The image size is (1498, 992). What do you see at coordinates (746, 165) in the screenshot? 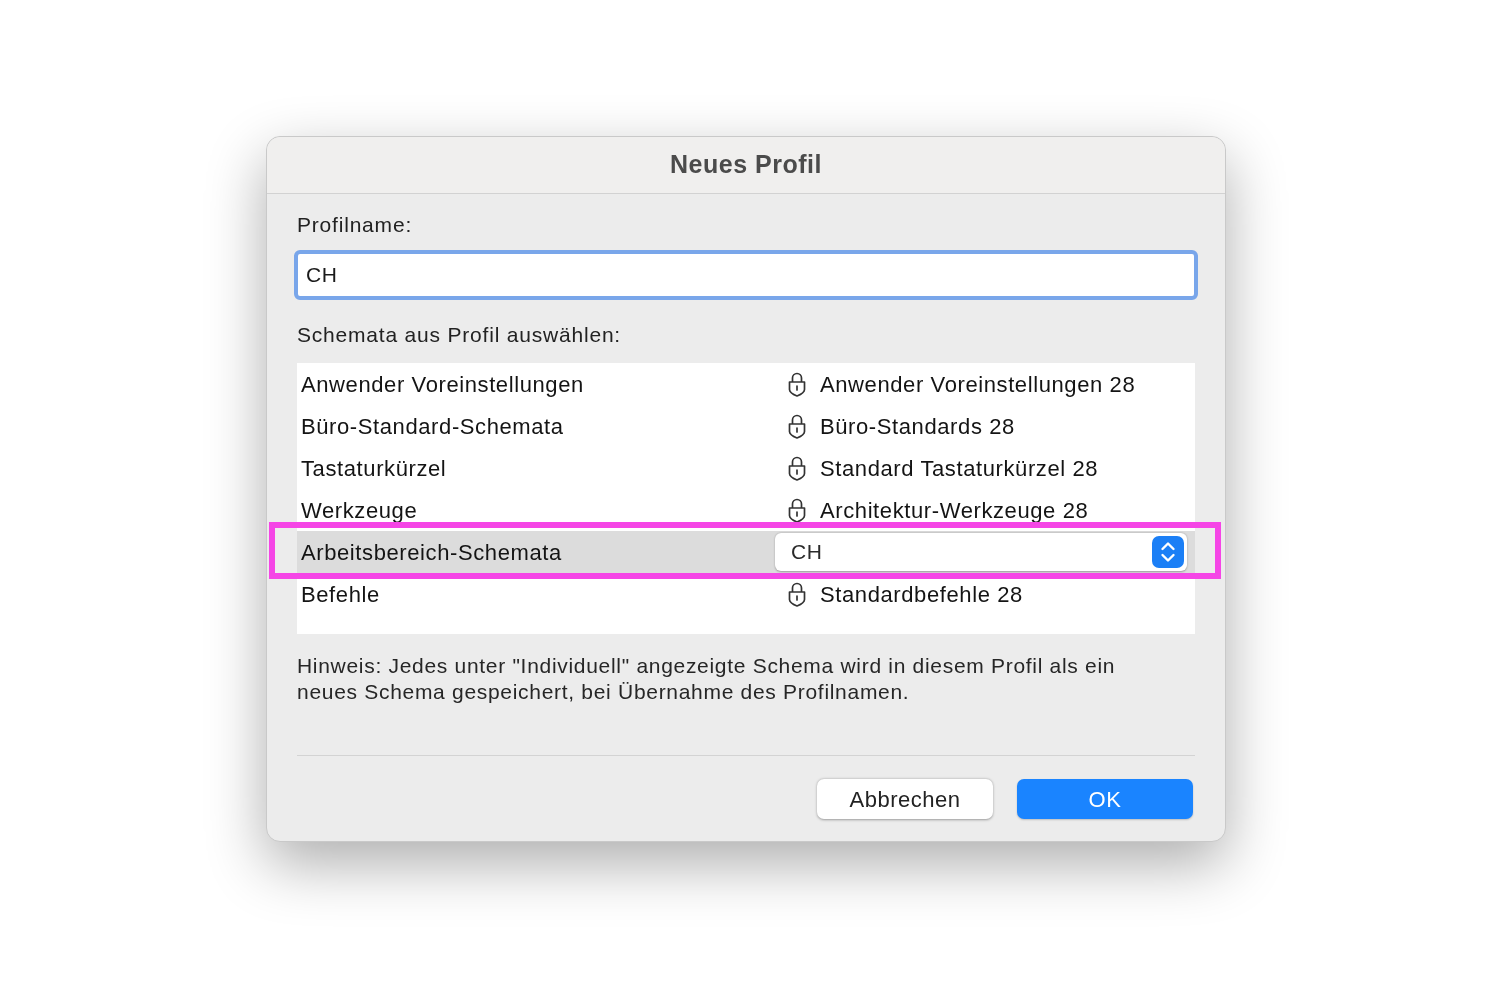
I see `window-title: Neues Profil` at bounding box center [746, 165].